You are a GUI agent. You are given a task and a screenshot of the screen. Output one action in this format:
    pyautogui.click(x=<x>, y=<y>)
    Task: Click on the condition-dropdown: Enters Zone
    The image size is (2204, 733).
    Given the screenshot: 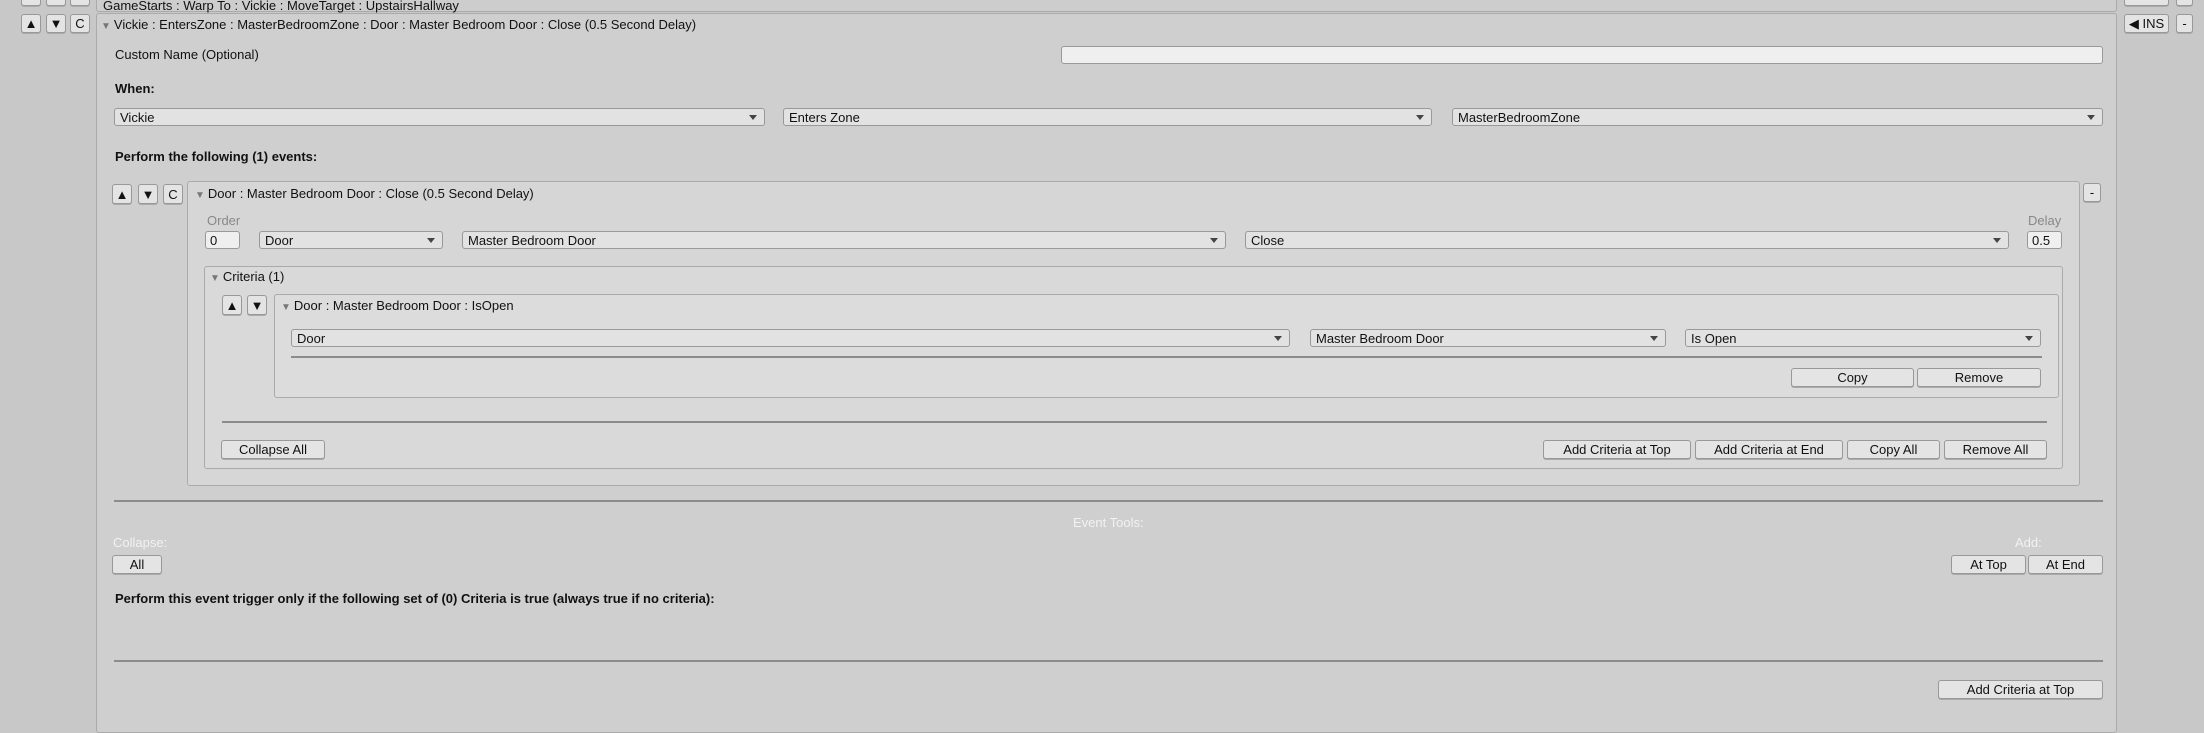 What is the action you would take?
    pyautogui.click(x=1107, y=117)
    